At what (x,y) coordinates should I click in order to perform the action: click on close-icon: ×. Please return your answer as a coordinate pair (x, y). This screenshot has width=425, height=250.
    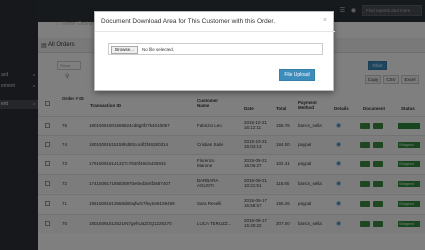
    Looking at the image, I should click on (325, 20).